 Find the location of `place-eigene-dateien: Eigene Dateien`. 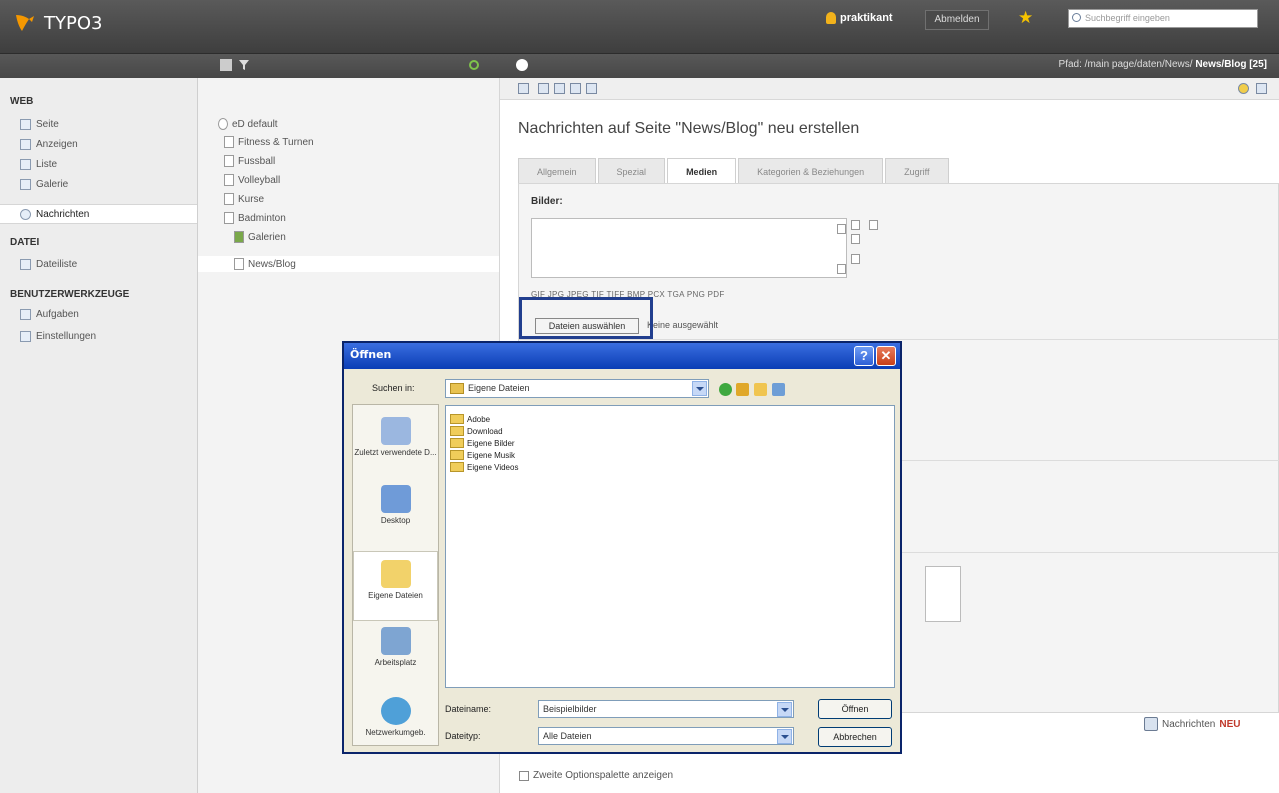

place-eigene-dateien: Eigene Dateien is located at coordinates (395, 586).